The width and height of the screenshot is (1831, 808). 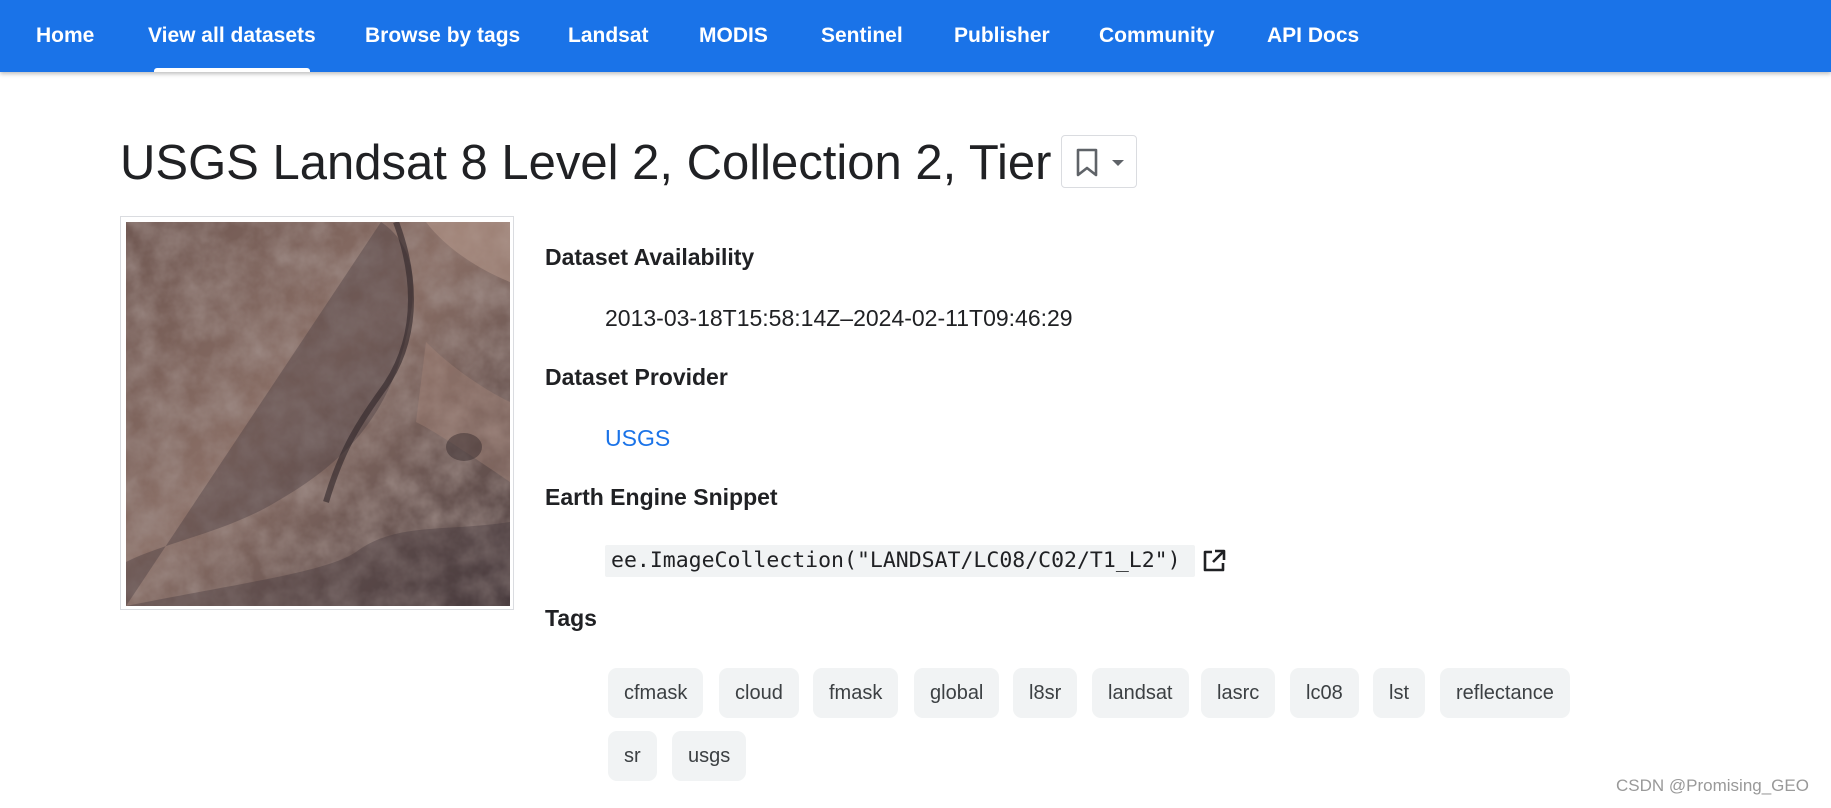 I want to click on nav-home: Home, so click(x=65, y=36).